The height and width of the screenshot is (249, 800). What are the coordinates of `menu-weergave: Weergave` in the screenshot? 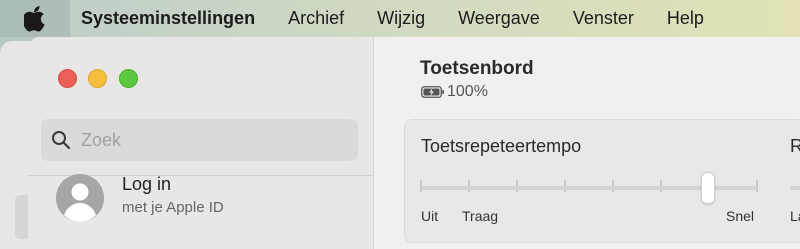 It's located at (499, 18).